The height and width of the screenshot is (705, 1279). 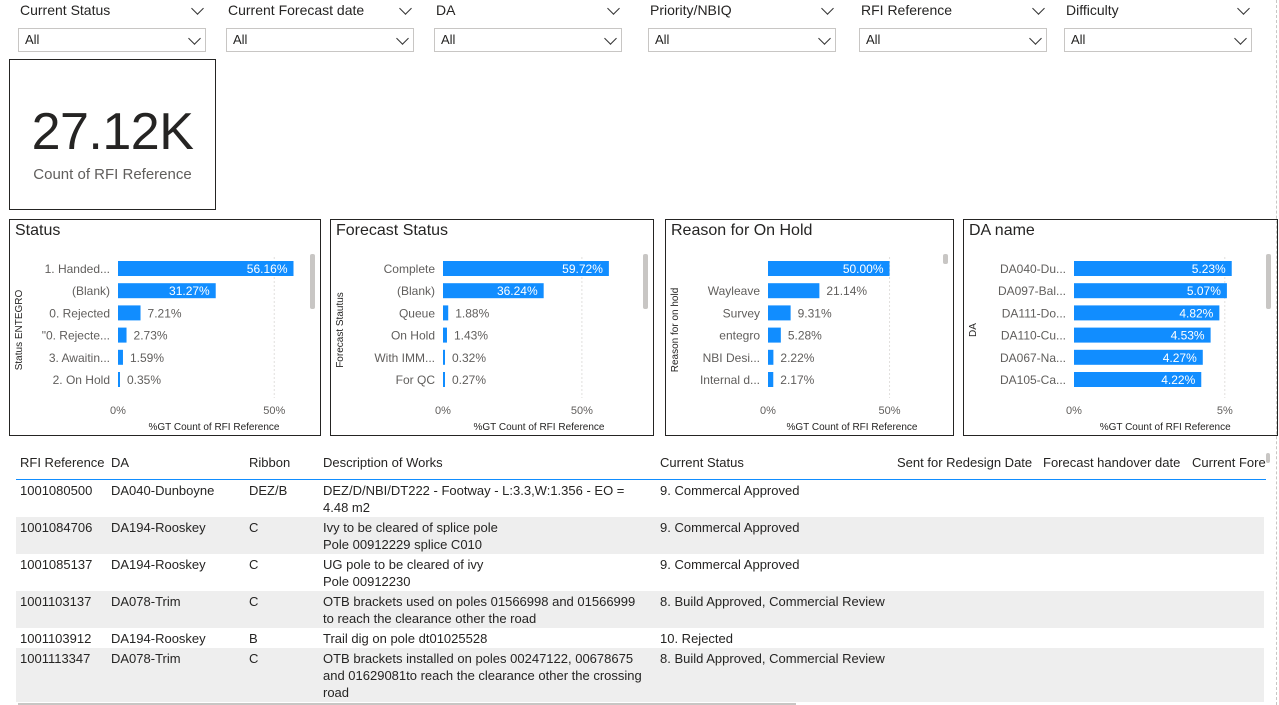 I want to click on data-label: 31.27%, so click(x=189, y=291).